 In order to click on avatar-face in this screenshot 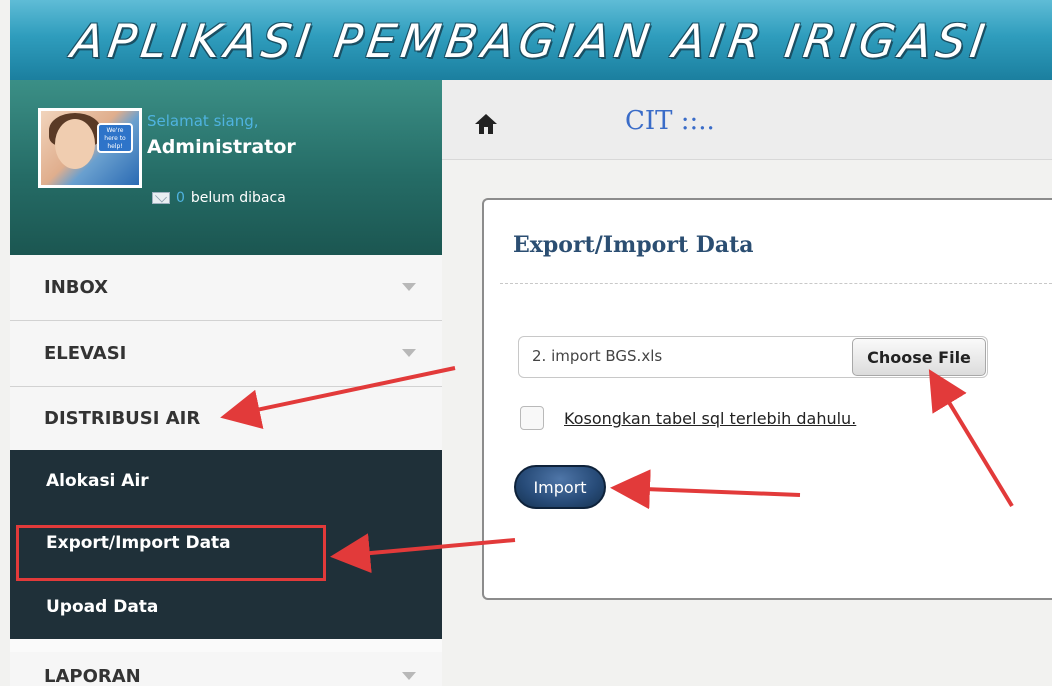, I will do `click(75, 144)`.